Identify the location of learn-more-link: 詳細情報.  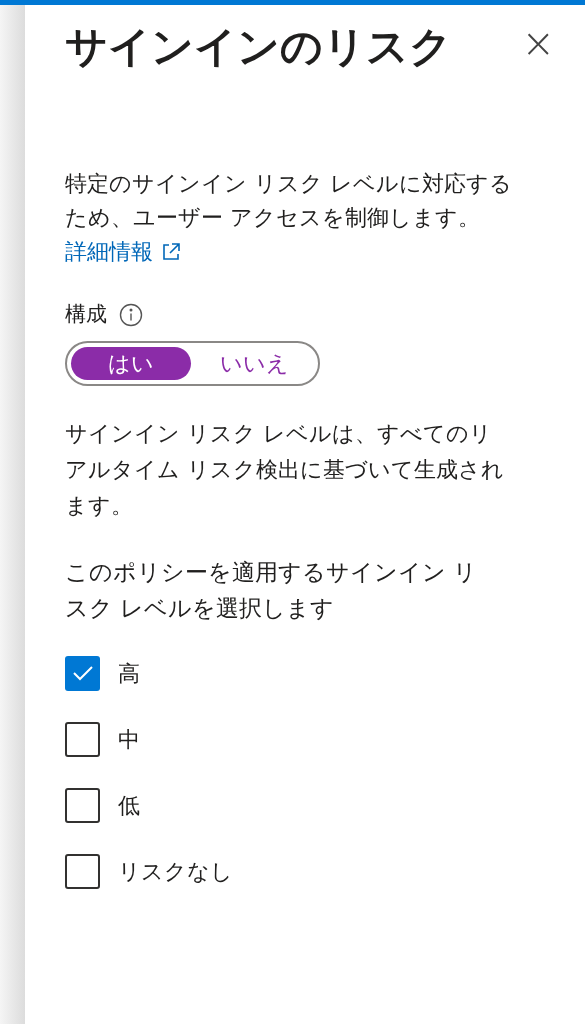
(123, 252).